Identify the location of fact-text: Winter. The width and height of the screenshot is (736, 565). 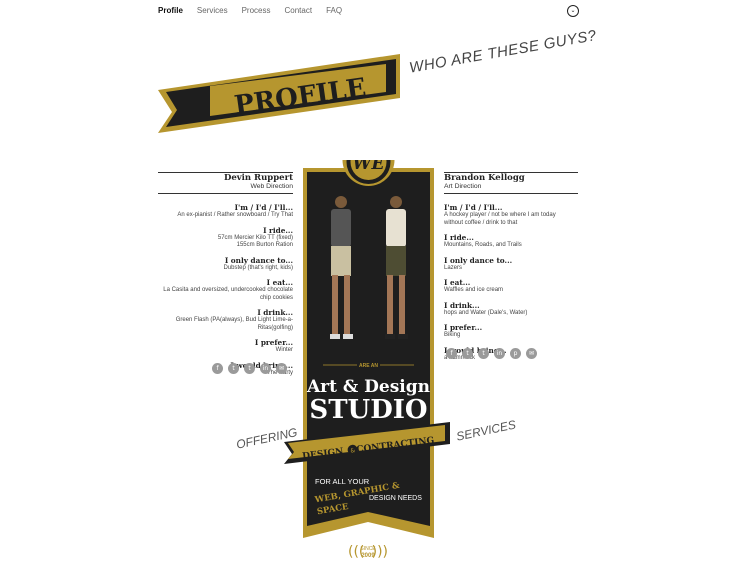
(284, 350).